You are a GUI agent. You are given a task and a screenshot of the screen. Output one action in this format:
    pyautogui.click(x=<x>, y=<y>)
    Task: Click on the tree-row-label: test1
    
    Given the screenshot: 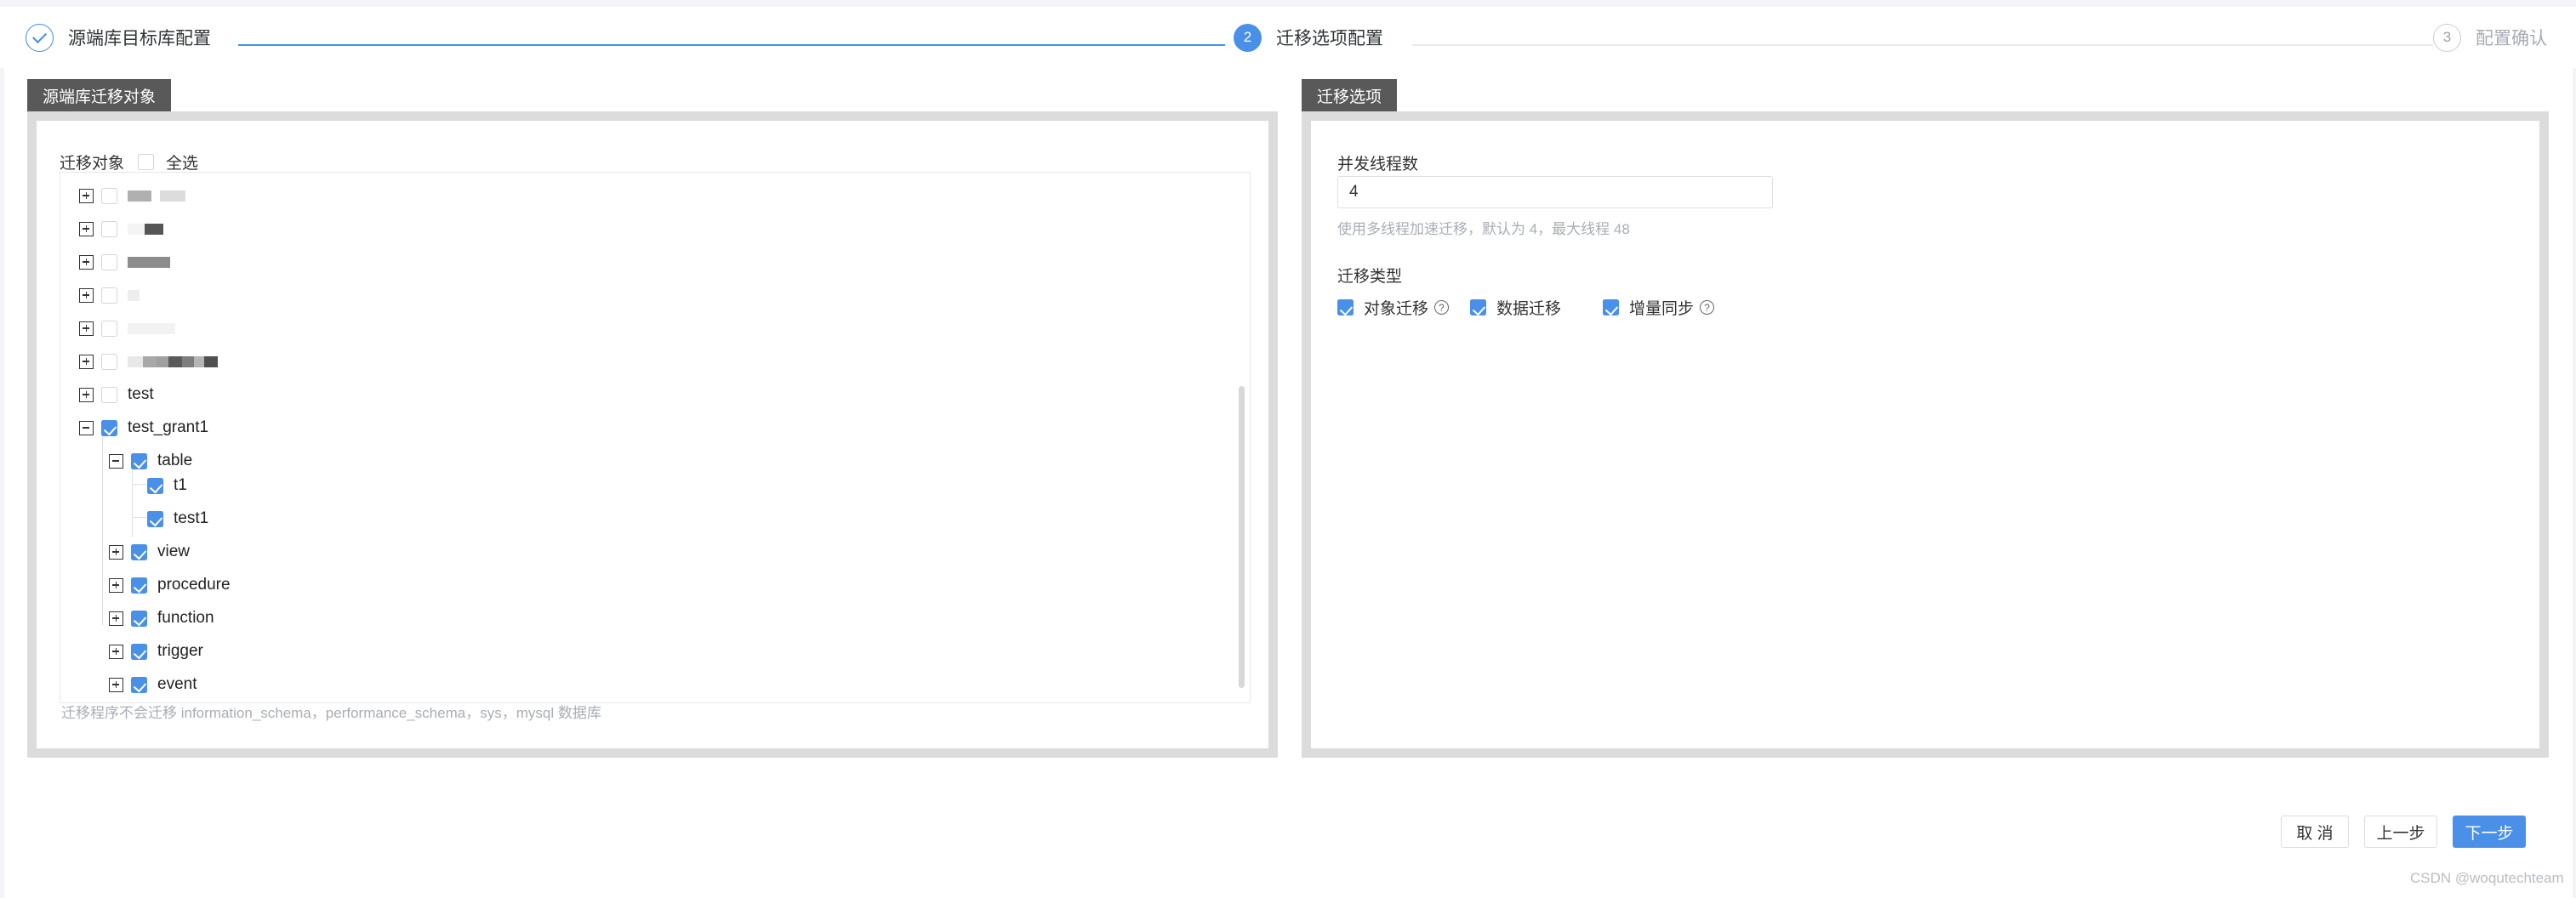 What is the action you would take?
    pyautogui.click(x=191, y=518)
    